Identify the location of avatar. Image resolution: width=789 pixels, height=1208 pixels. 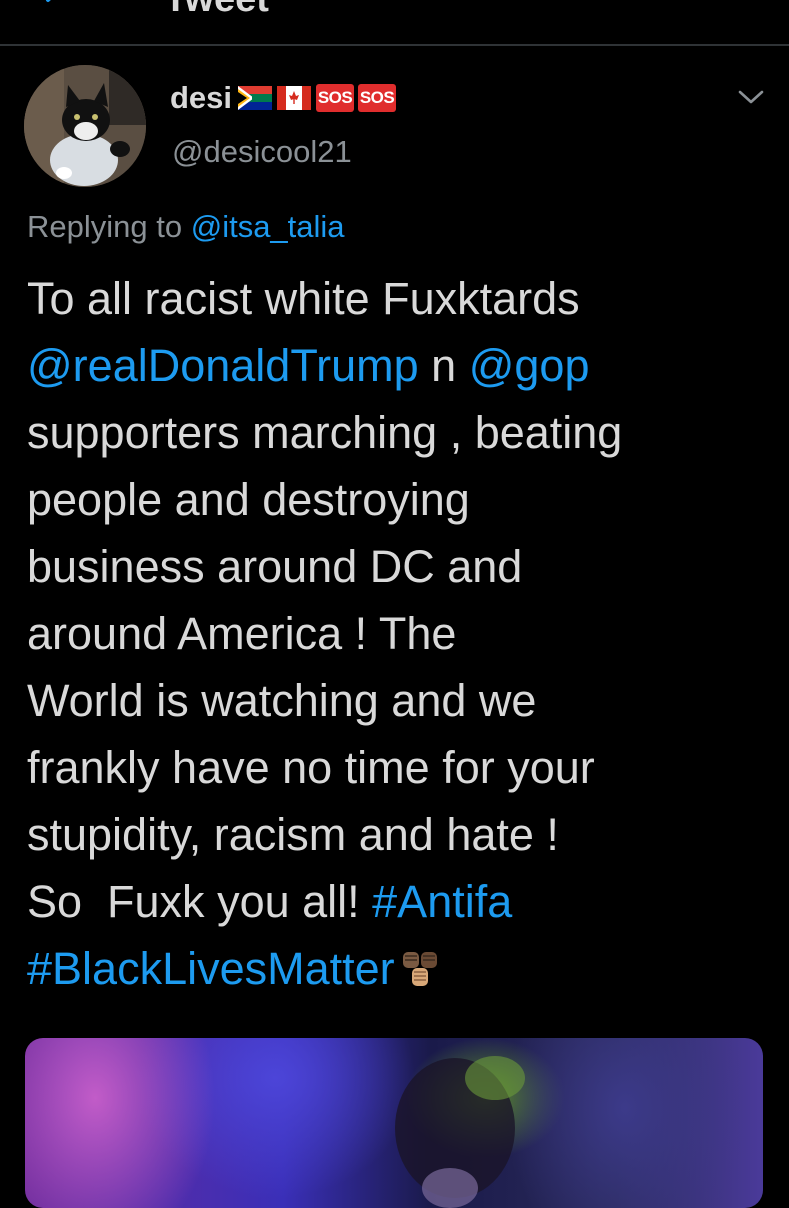
(85, 126).